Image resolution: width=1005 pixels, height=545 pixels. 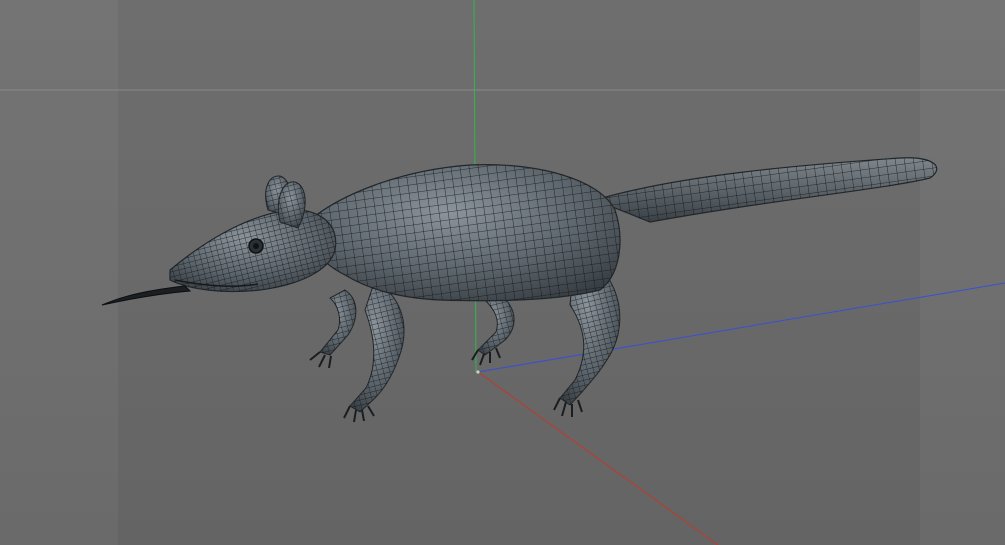 I want to click on tail-mesh, so click(x=765, y=190).